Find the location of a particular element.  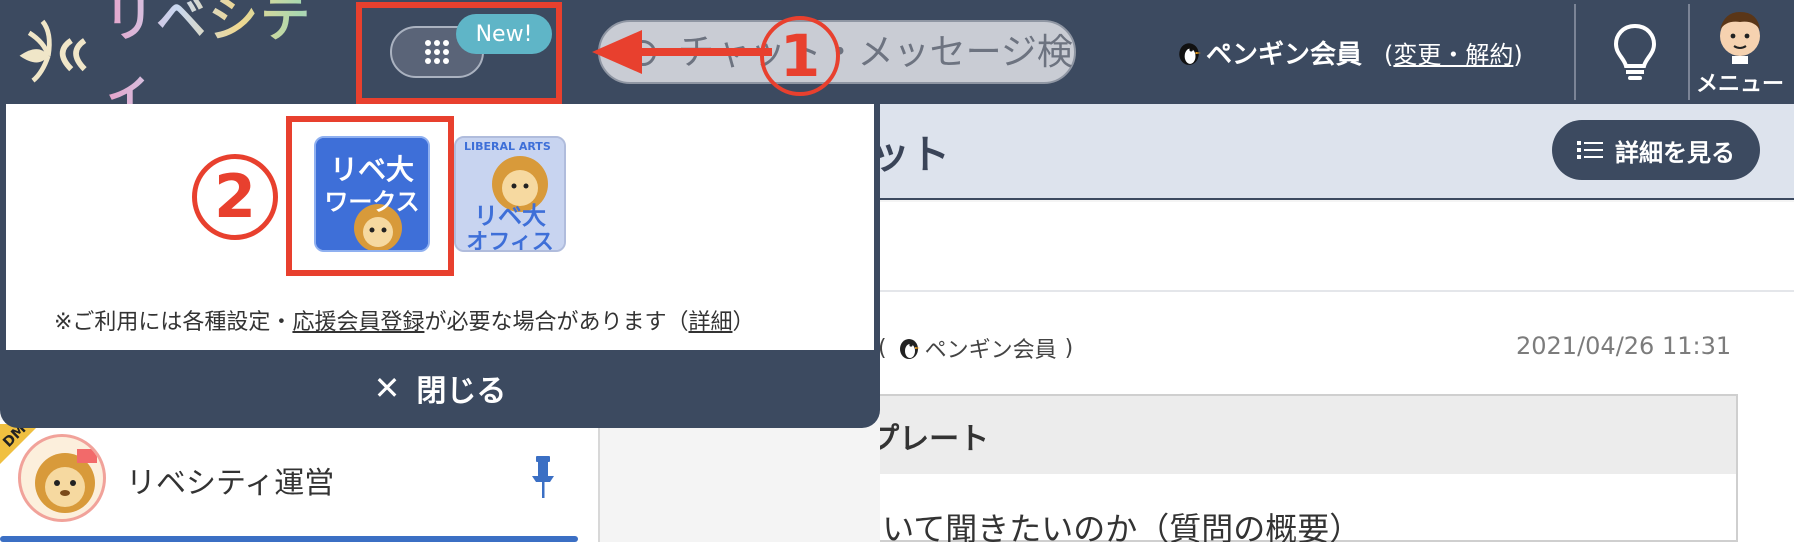

logo-mark-icon is located at coordinates (53, 51).